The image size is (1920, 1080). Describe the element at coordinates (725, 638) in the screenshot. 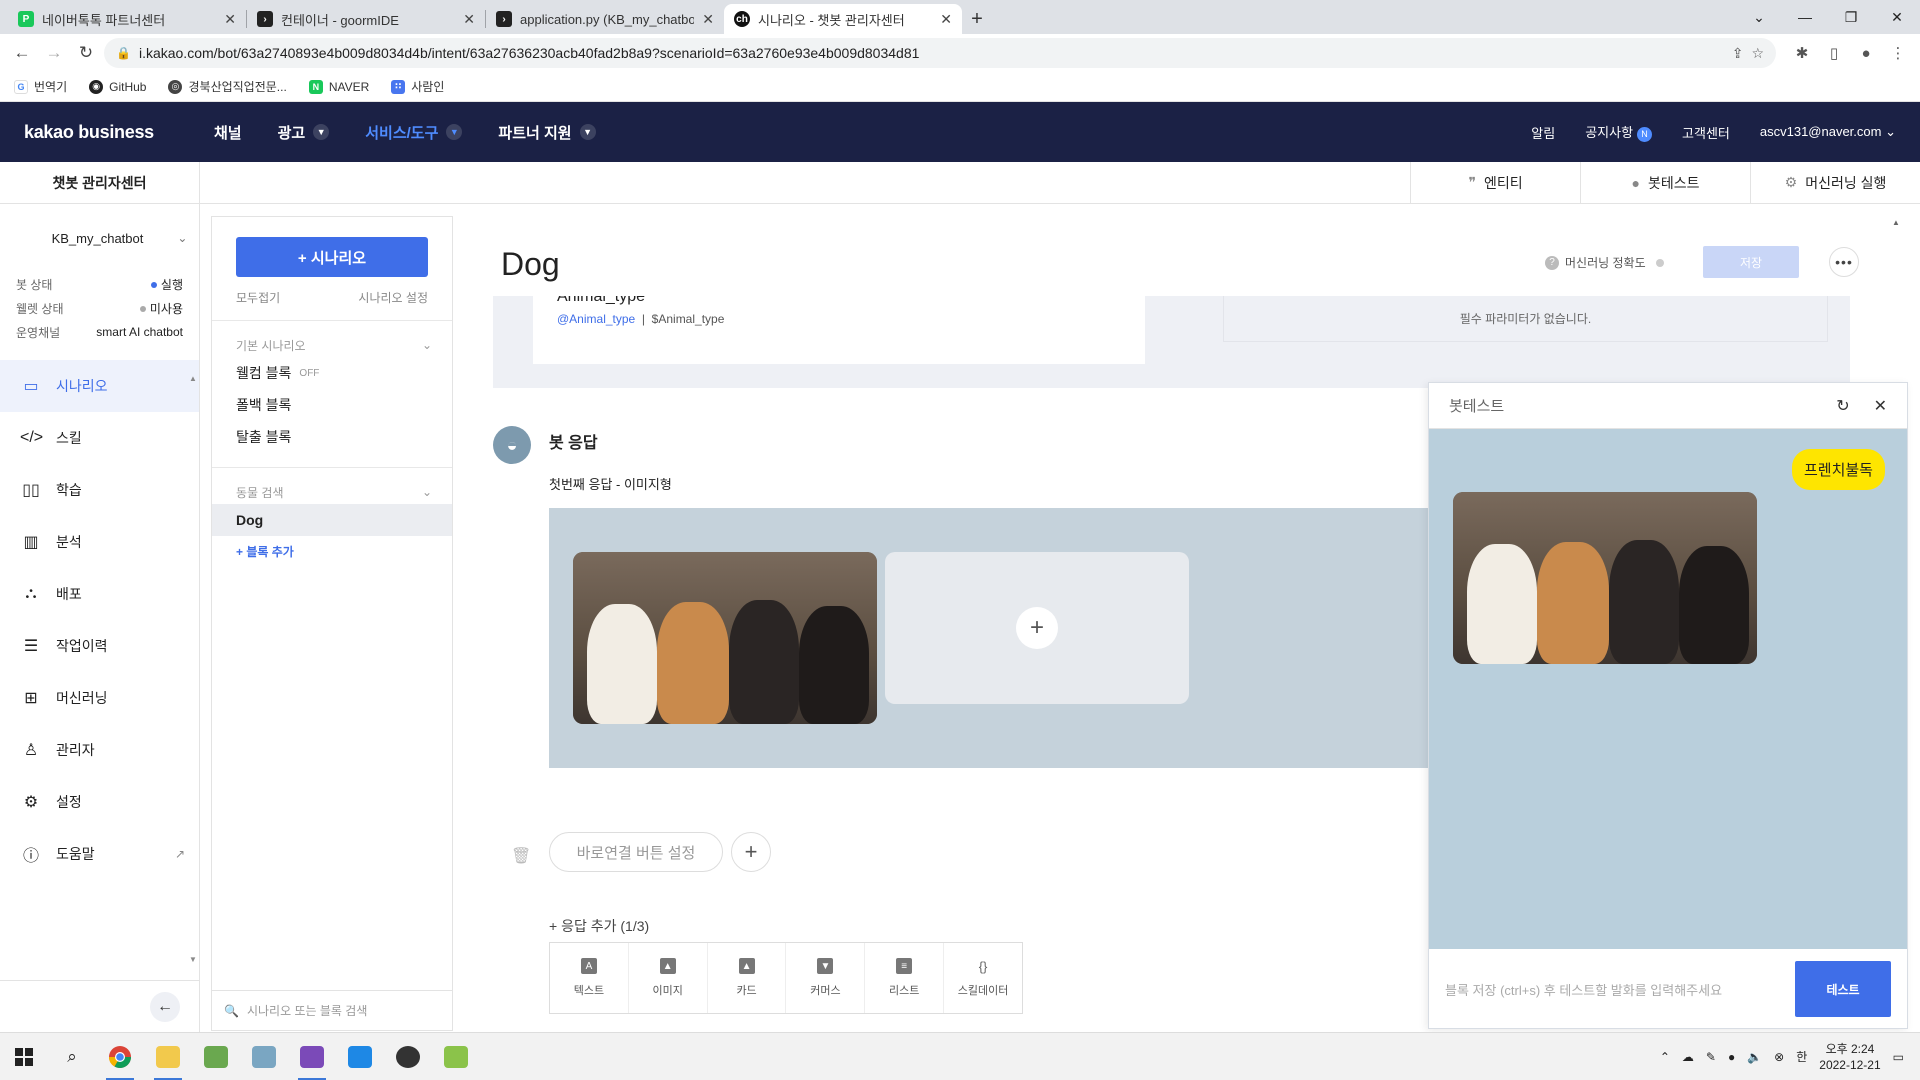

I see `response-image` at that location.